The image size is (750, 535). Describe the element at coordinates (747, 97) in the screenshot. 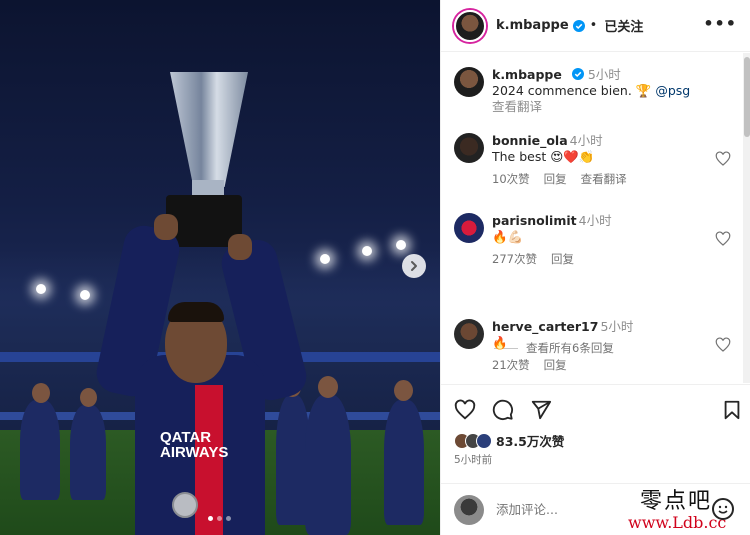

I see `scrollbar-thumb` at that location.